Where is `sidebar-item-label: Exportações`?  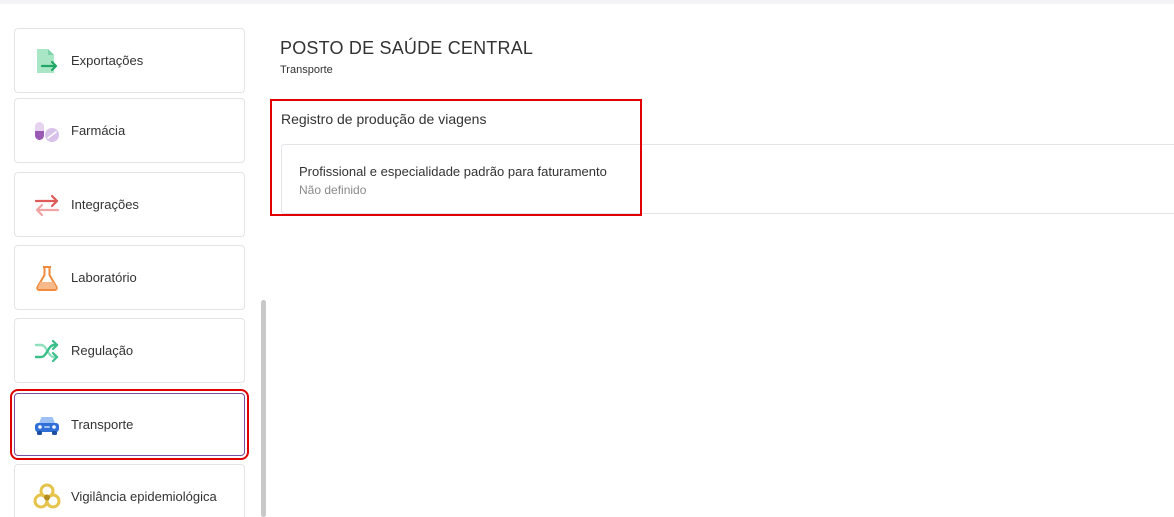
sidebar-item-label: Exportações is located at coordinates (107, 60).